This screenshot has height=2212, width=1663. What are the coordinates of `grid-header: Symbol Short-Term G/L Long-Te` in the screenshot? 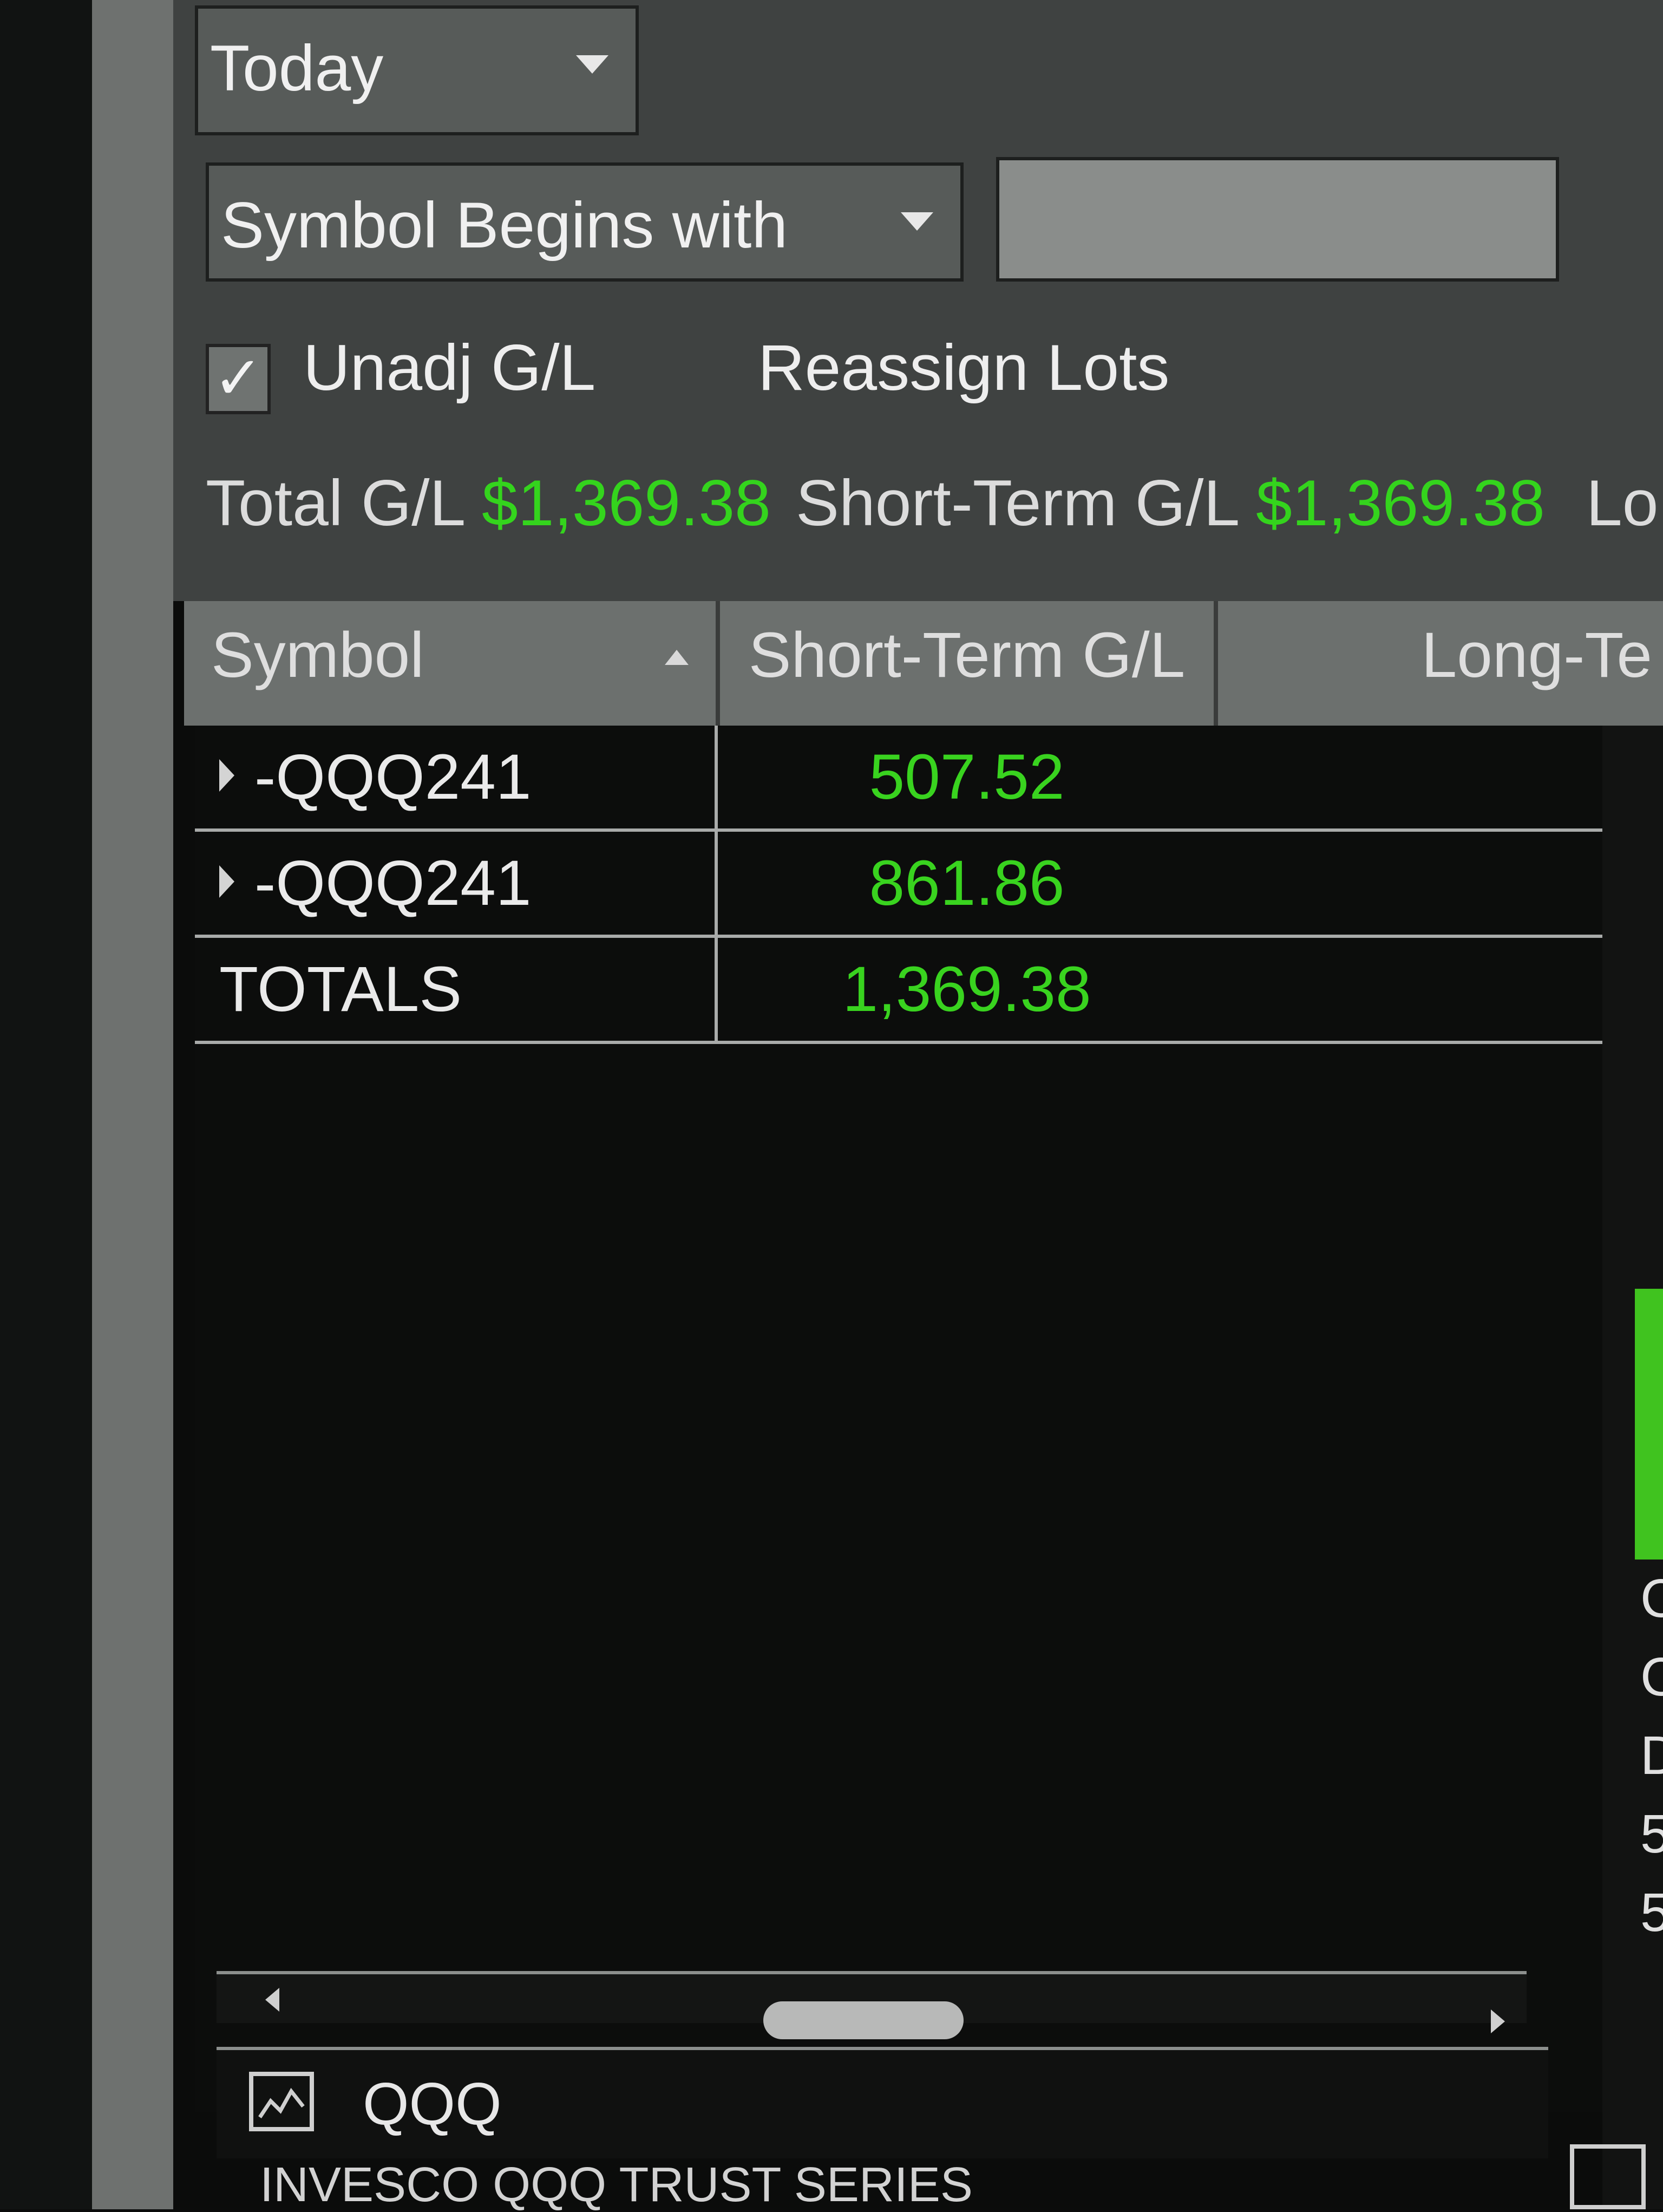 It's located at (924, 663).